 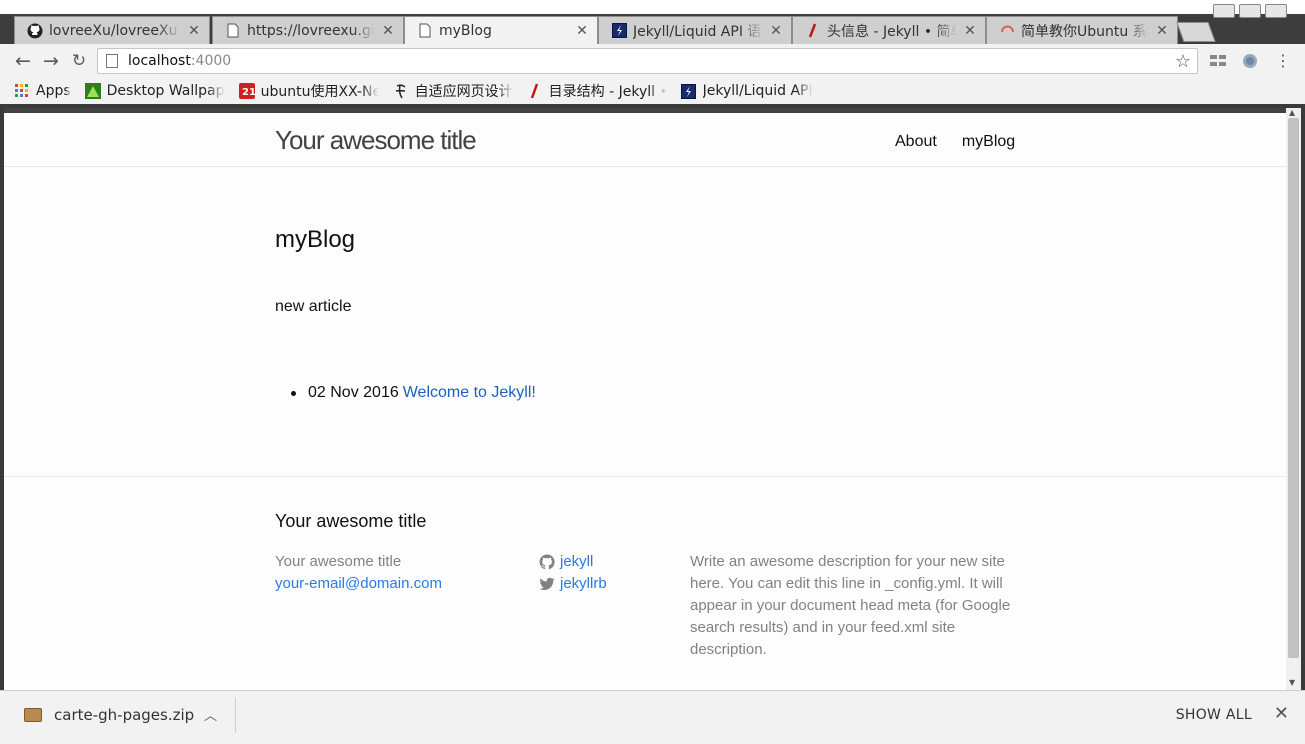 What do you see at coordinates (92, 91) in the screenshot?
I see `wallpaper-icon` at bounding box center [92, 91].